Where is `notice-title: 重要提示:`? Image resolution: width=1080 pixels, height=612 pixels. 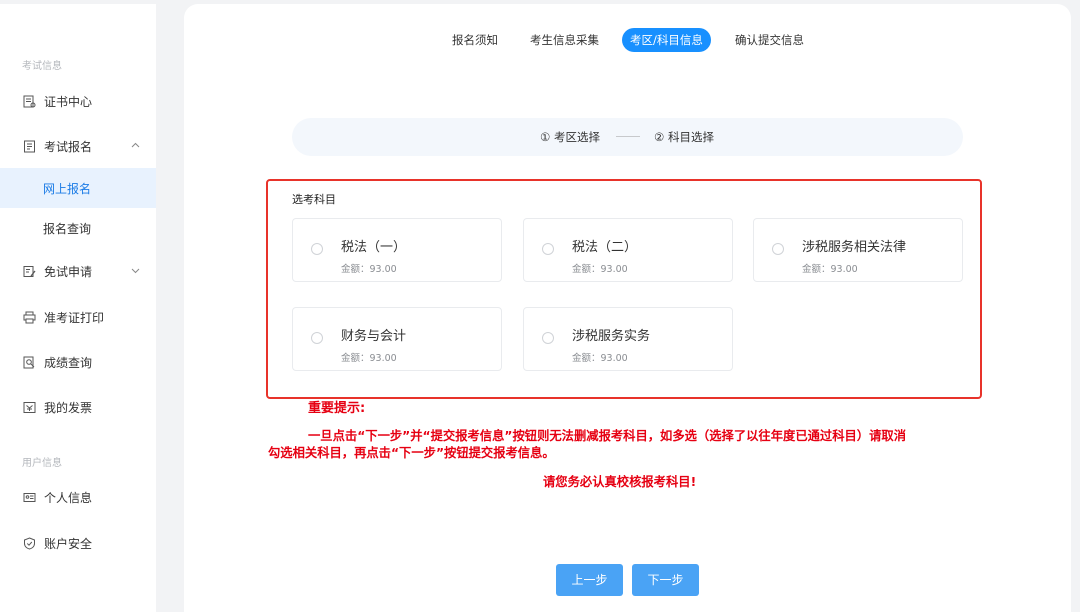 notice-title: 重要提示: is located at coordinates (337, 408).